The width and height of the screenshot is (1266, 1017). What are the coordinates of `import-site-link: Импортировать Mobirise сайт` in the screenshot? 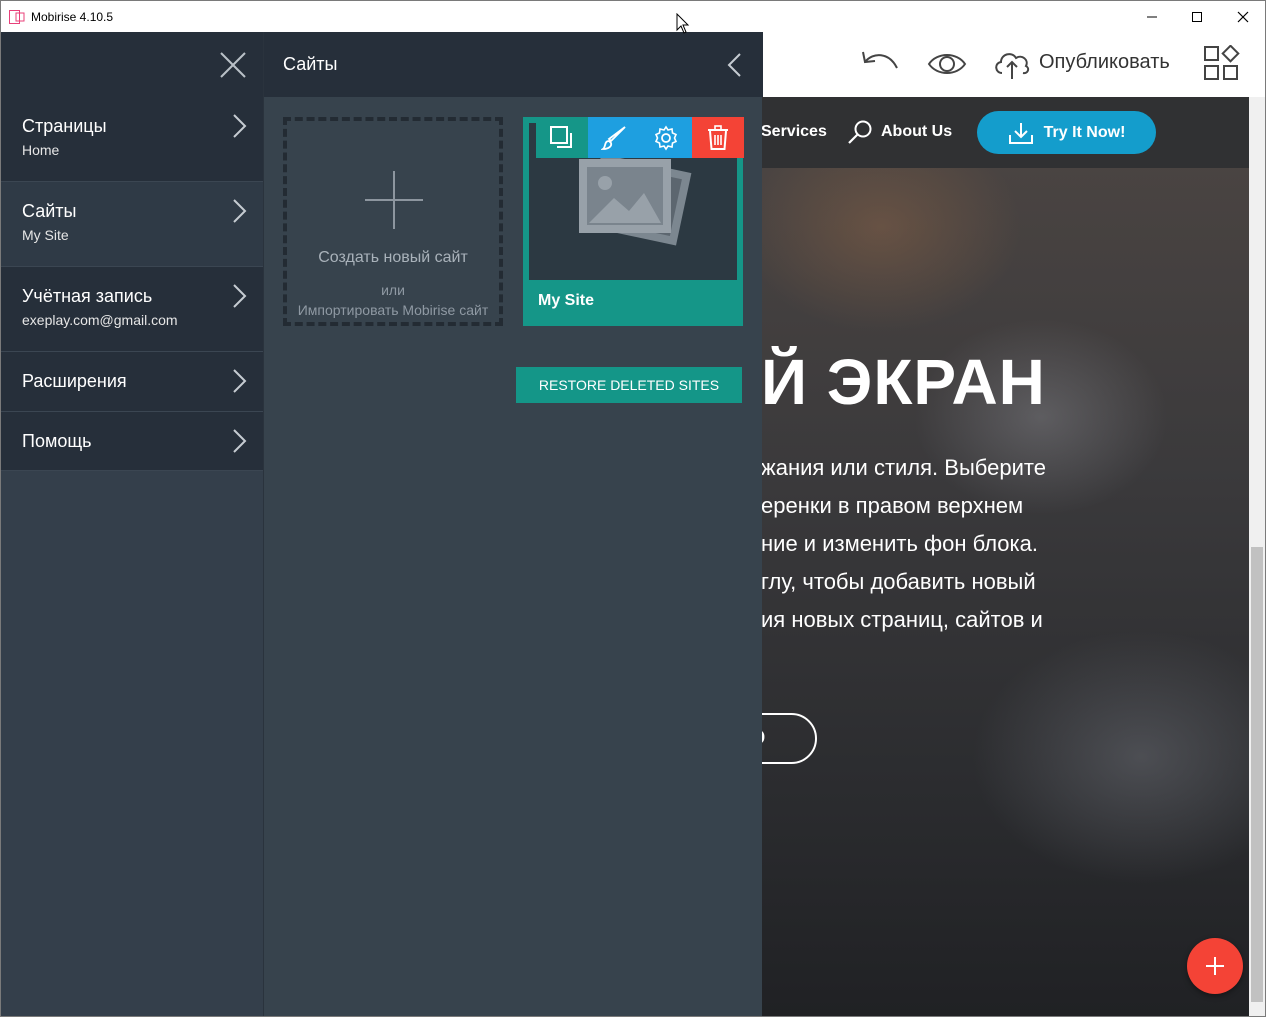 It's located at (393, 310).